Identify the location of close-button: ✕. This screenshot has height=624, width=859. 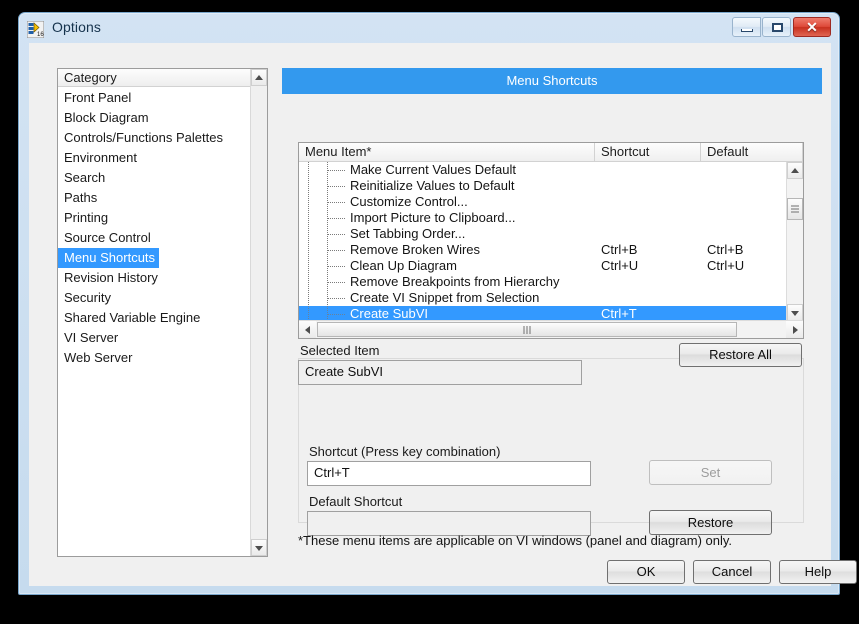
(812, 27).